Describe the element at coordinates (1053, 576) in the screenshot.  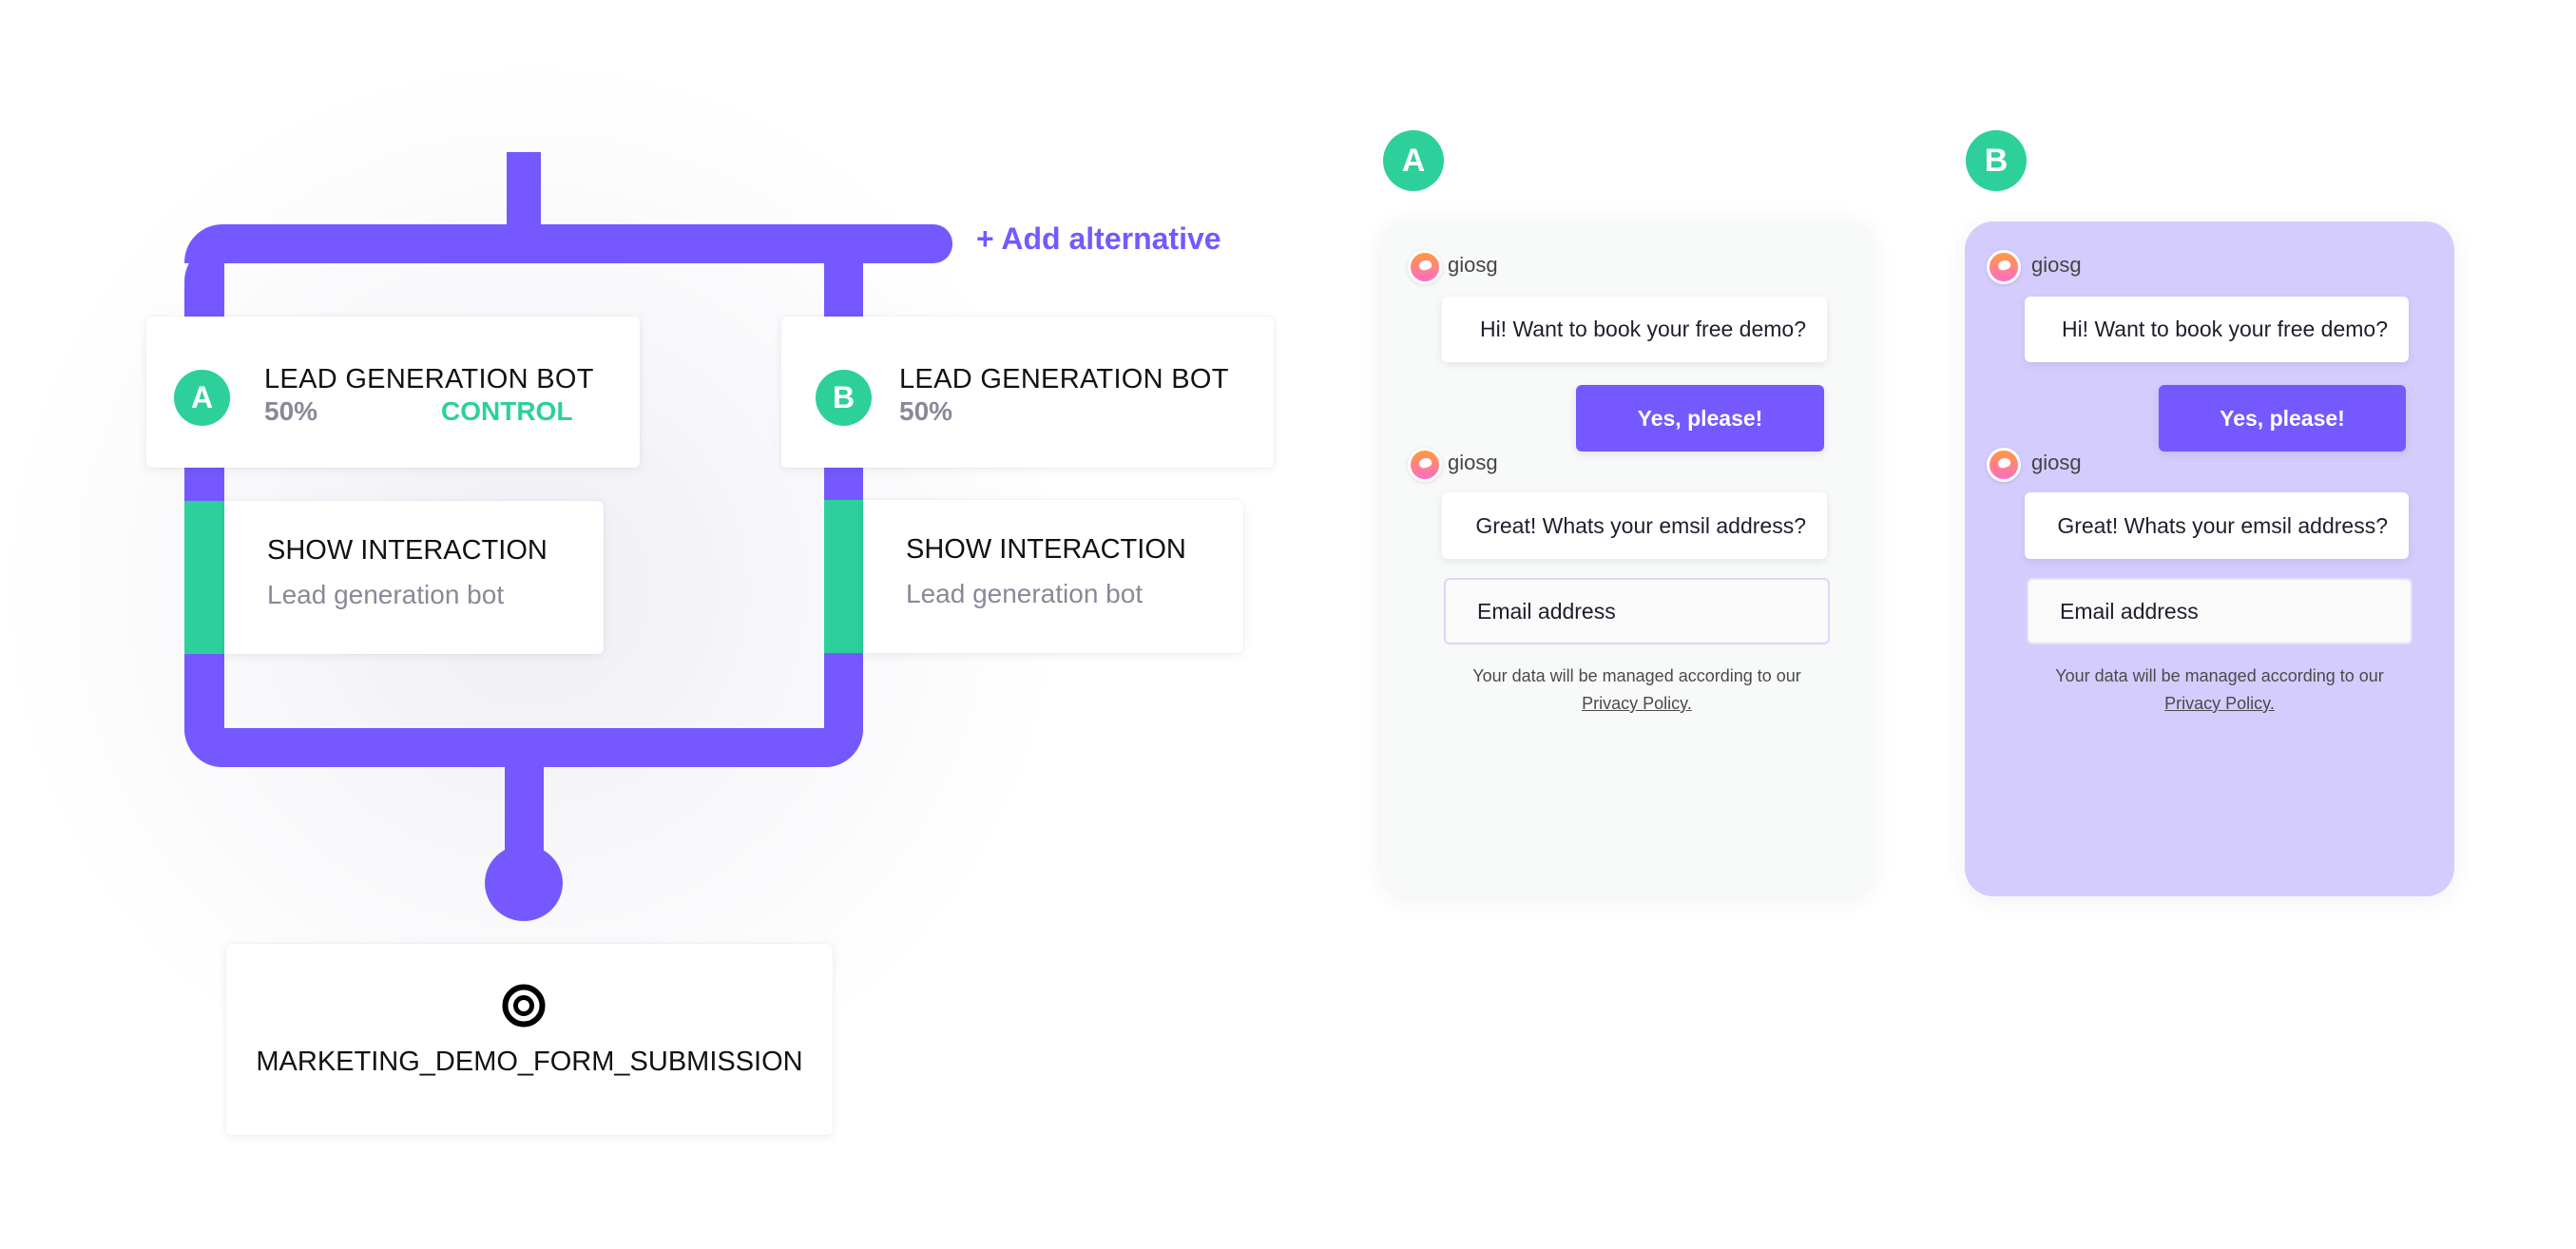
I see `variant-b-action-card: SHOW INTERACTION Lead generation bot` at that location.